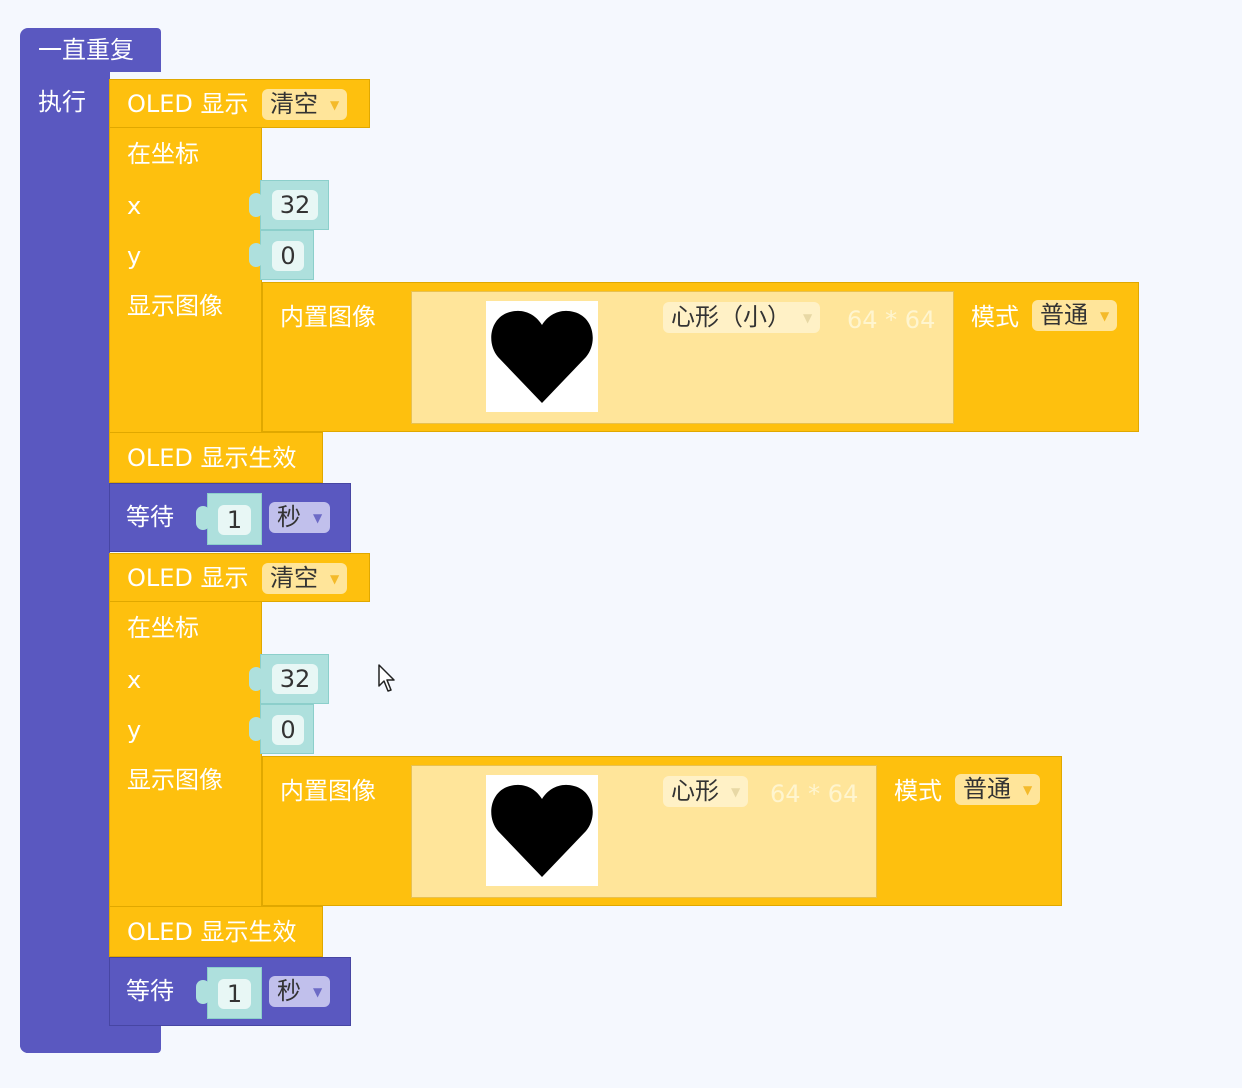 Image resolution: width=1242 pixels, height=1088 pixels. Describe the element at coordinates (742, 317) in the screenshot. I see `image-name-dropdown: 心形（小） ▼` at that location.